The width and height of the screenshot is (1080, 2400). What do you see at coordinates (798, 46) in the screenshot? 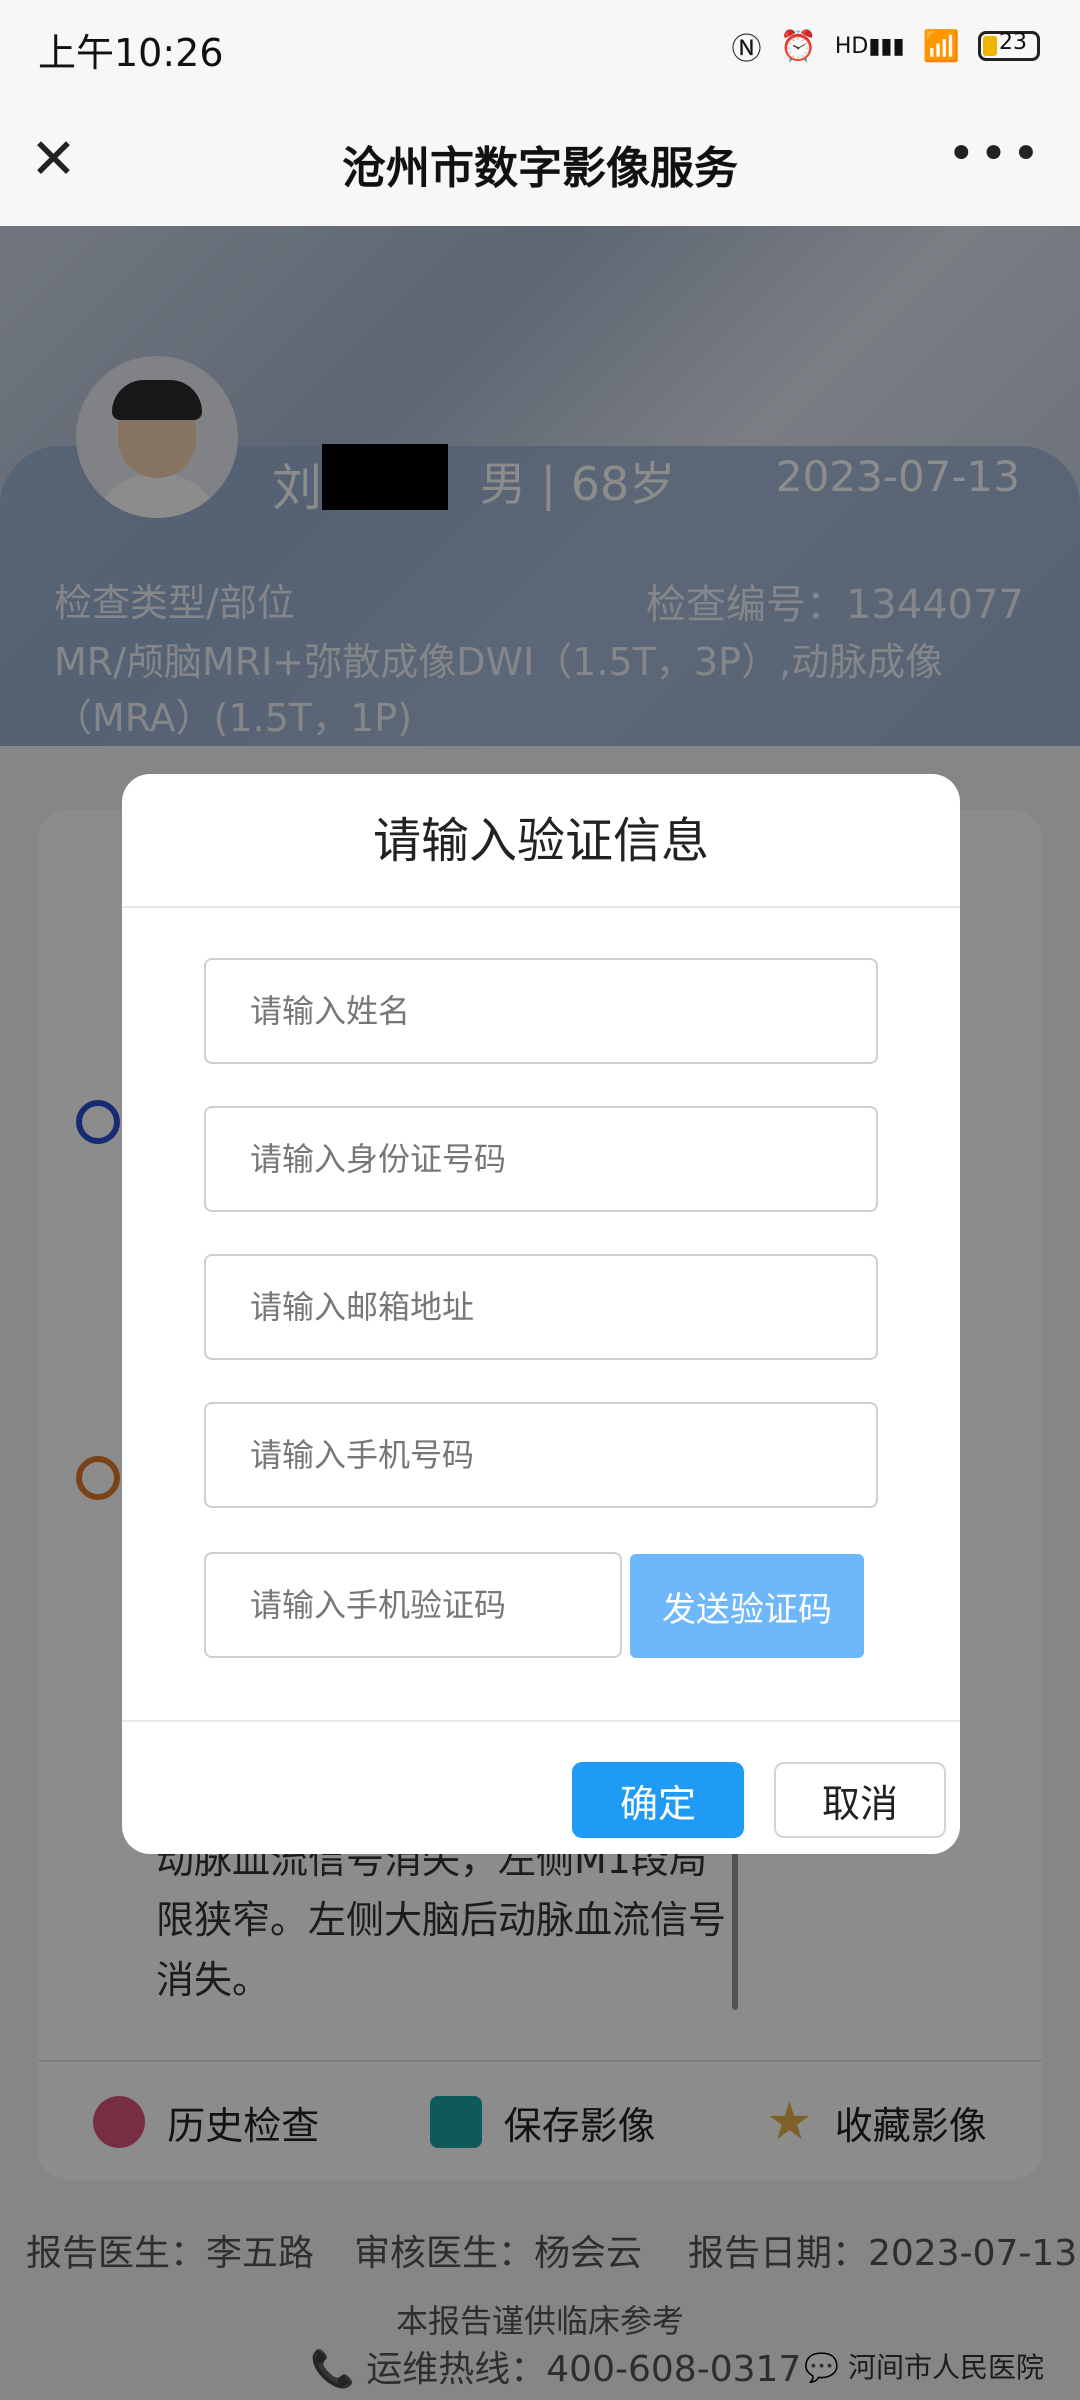
I see `alarm-icon: ⏰` at bounding box center [798, 46].